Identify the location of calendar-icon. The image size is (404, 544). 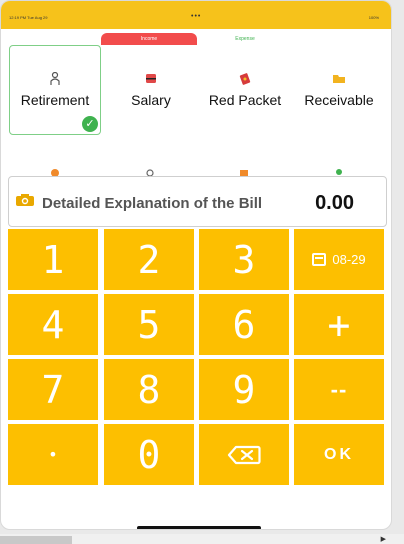
(319, 259).